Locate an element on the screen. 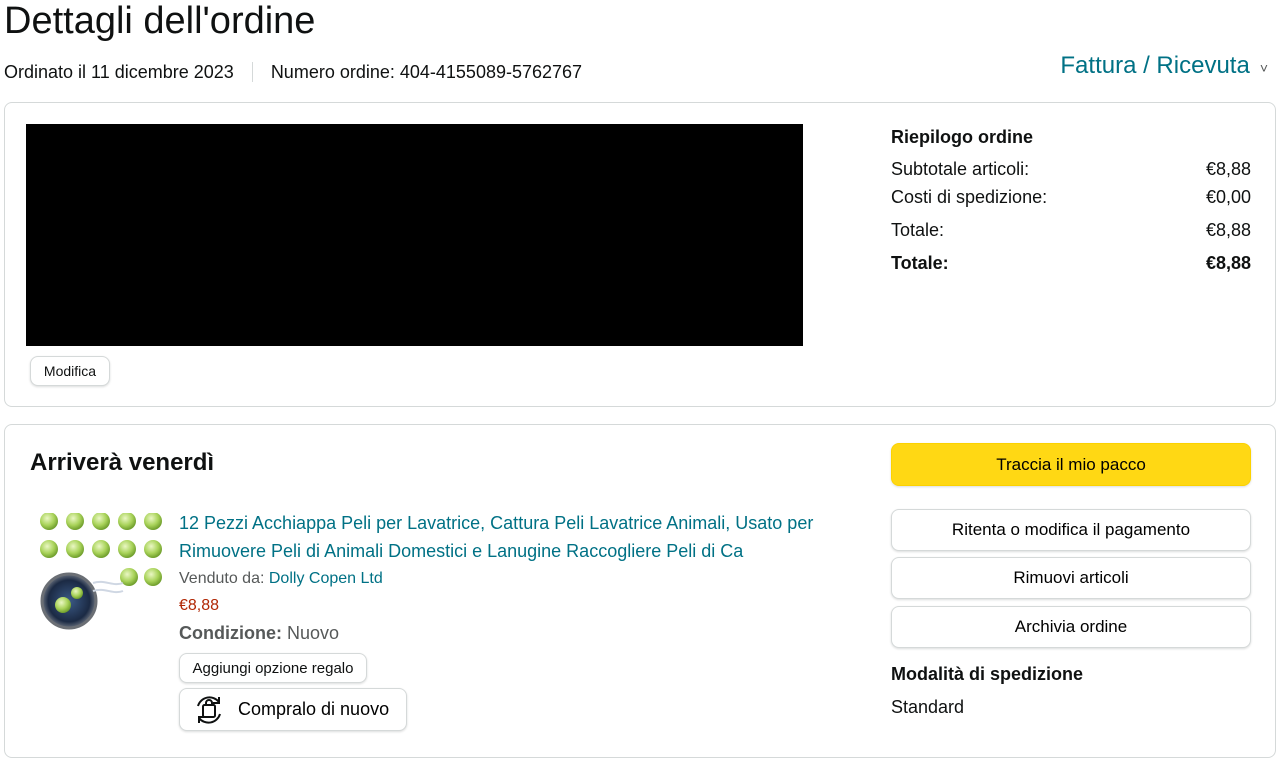 The width and height of the screenshot is (1280, 761). invoice-dropdown: Fattura / Ricevuta ˅ is located at coordinates (1164, 66).